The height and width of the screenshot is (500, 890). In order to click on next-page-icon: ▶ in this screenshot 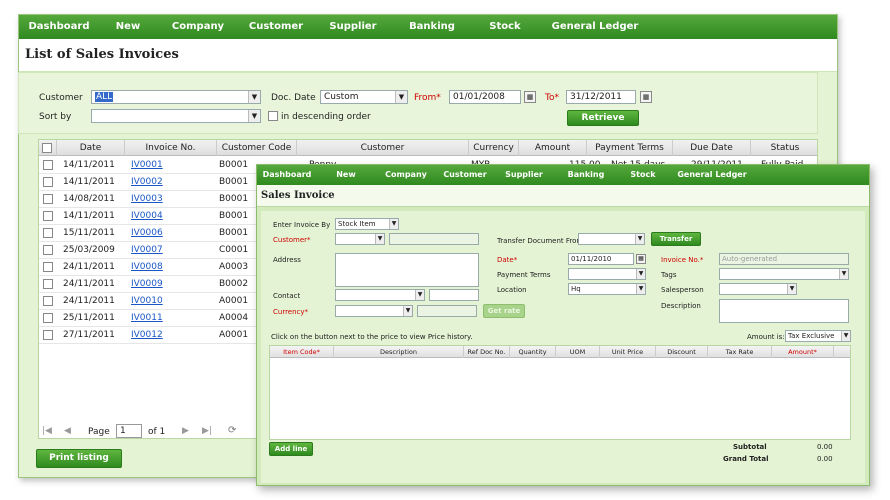, I will do `click(185, 431)`.